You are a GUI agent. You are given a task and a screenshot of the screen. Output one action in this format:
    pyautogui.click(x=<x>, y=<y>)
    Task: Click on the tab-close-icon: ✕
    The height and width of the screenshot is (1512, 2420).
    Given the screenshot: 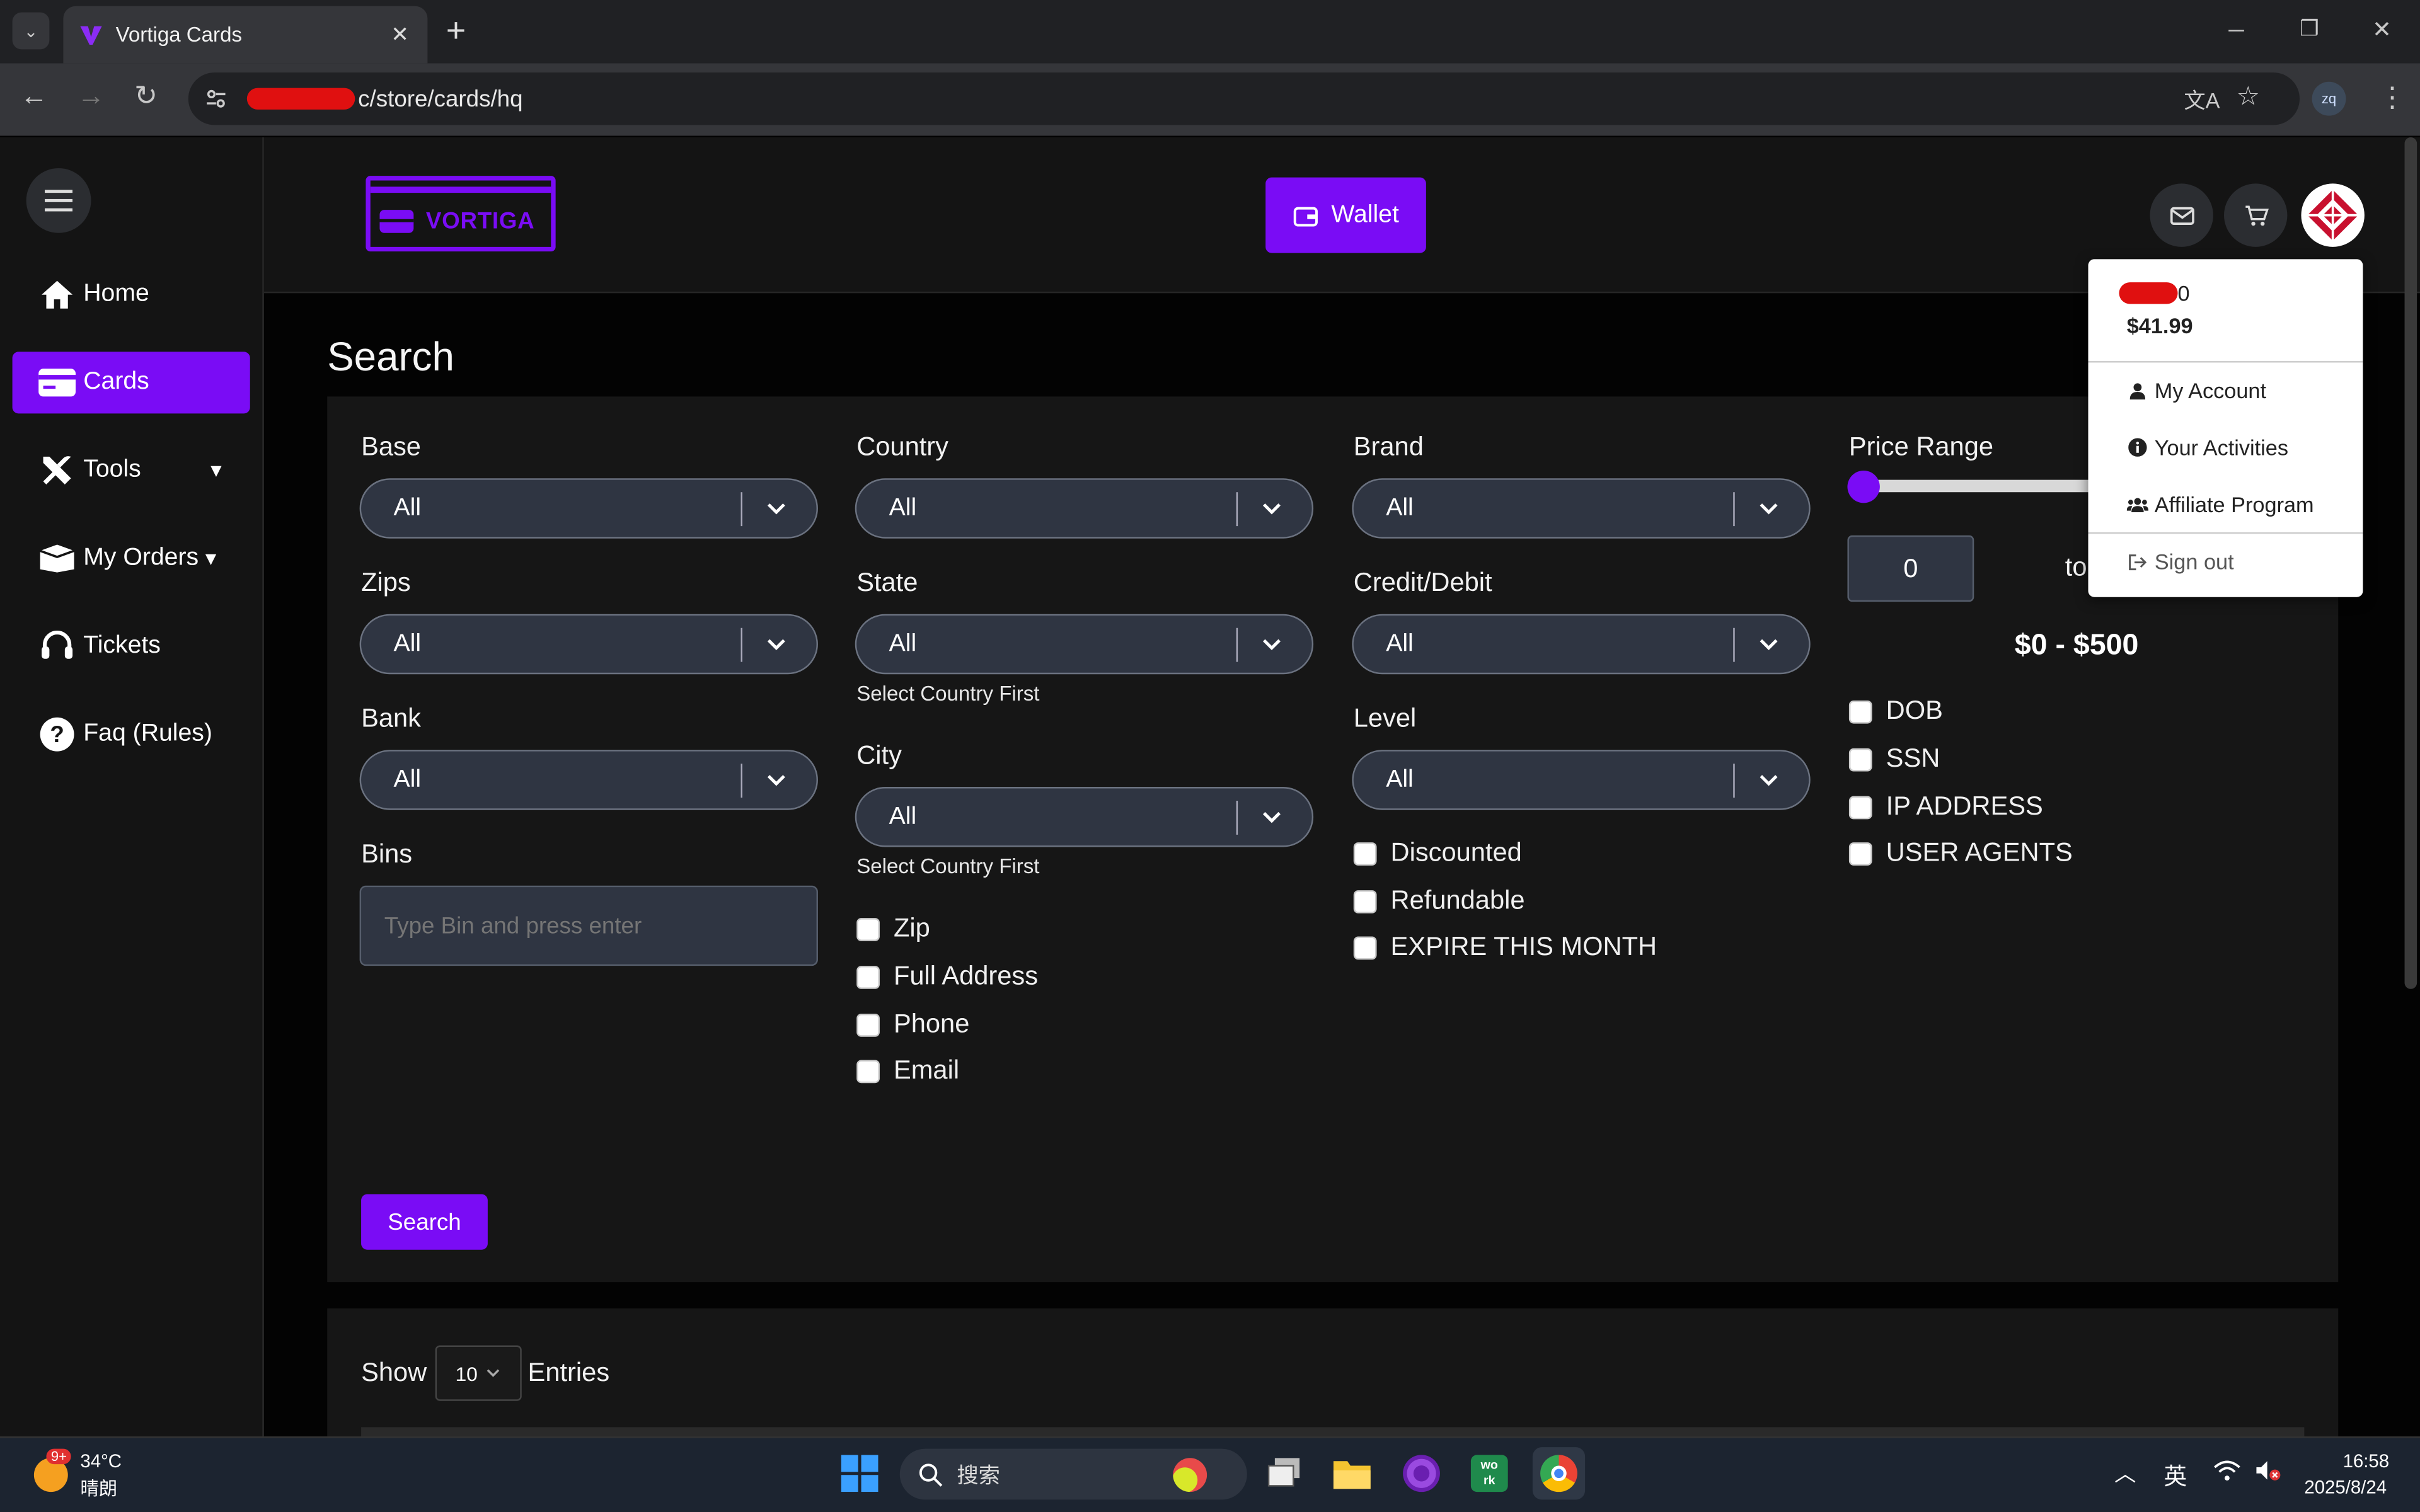 What is the action you would take?
    pyautogui.click(x=400, y=34)
    